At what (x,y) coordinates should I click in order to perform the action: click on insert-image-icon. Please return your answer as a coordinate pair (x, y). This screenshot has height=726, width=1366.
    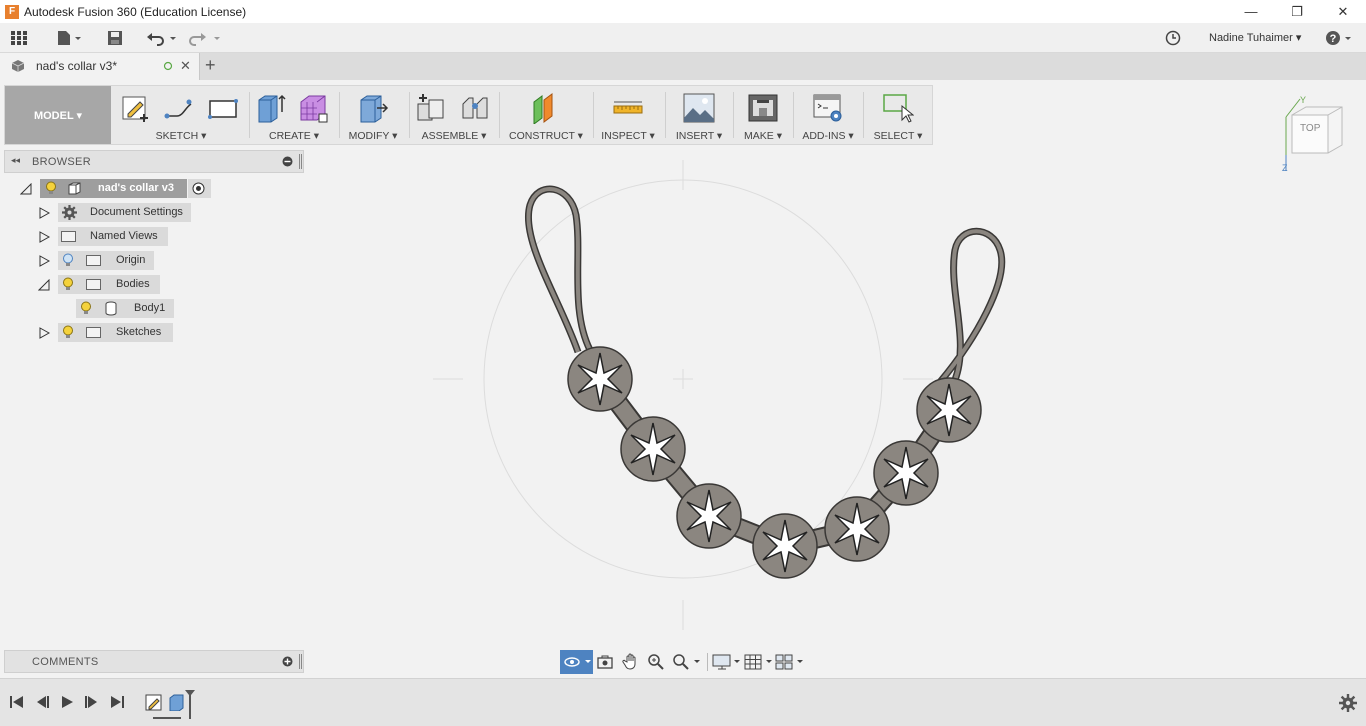
    Looking at the image, I should click on (699, 108).